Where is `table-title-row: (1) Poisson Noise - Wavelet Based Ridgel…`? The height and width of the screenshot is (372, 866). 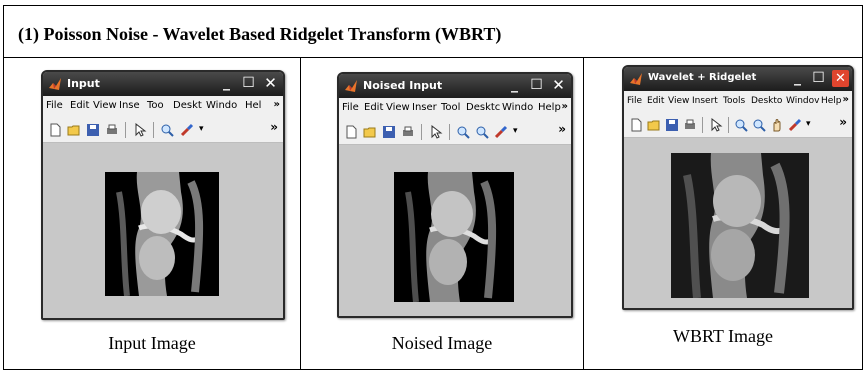
table-title-row: (1) Poisson Noise - Wavelet Based Ridgel… is located at coordinates (433, 32).